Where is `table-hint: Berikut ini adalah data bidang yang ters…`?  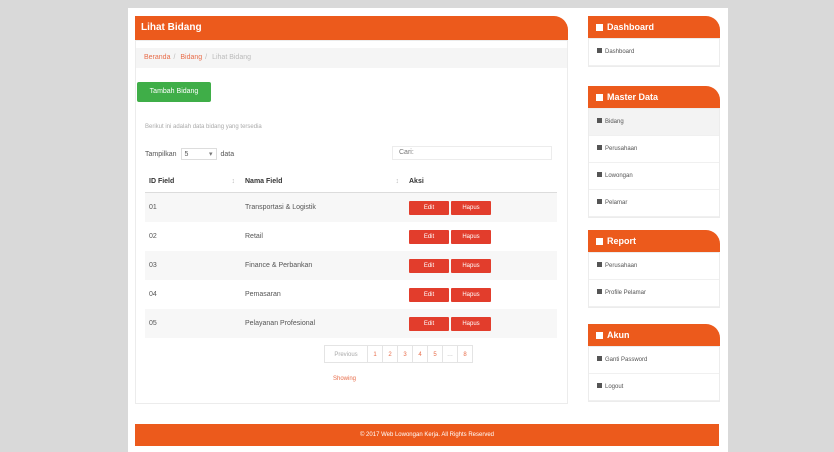
table-hint: Berikut ini adalah data bidang yang ters… is located at coordinates (203, 127).